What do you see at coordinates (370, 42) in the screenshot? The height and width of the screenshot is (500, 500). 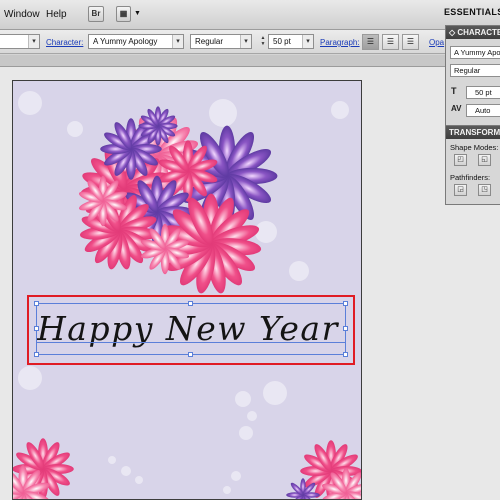 I see `align-left-button: ☰` at bounding box center [370, 42].